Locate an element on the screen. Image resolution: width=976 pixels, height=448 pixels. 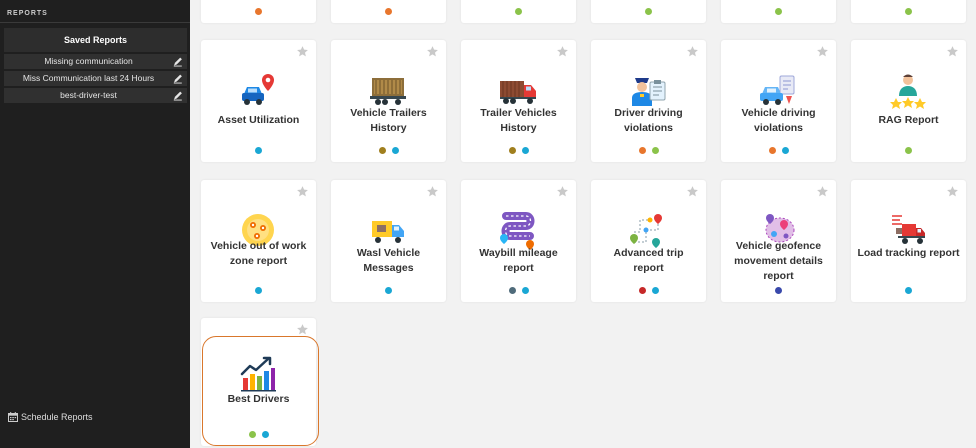
report-card: Wasl Vehicle Messages is located at coordinates (388, 241).